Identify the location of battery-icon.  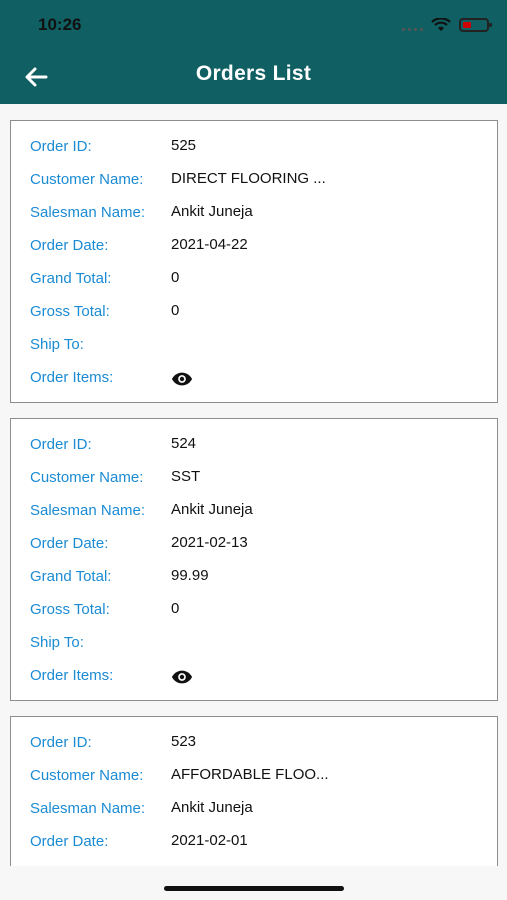
(475, 25).